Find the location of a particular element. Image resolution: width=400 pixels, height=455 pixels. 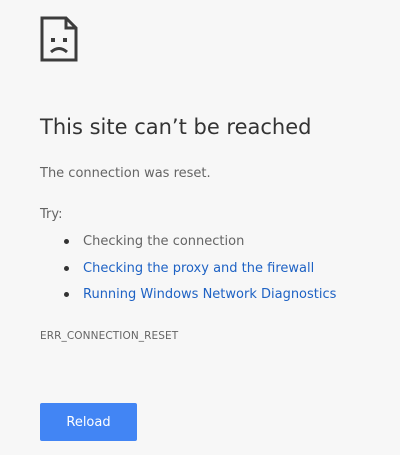

proxy-firewall-link: Checking the proxy and the firewall is located at coordinates (198, 268).